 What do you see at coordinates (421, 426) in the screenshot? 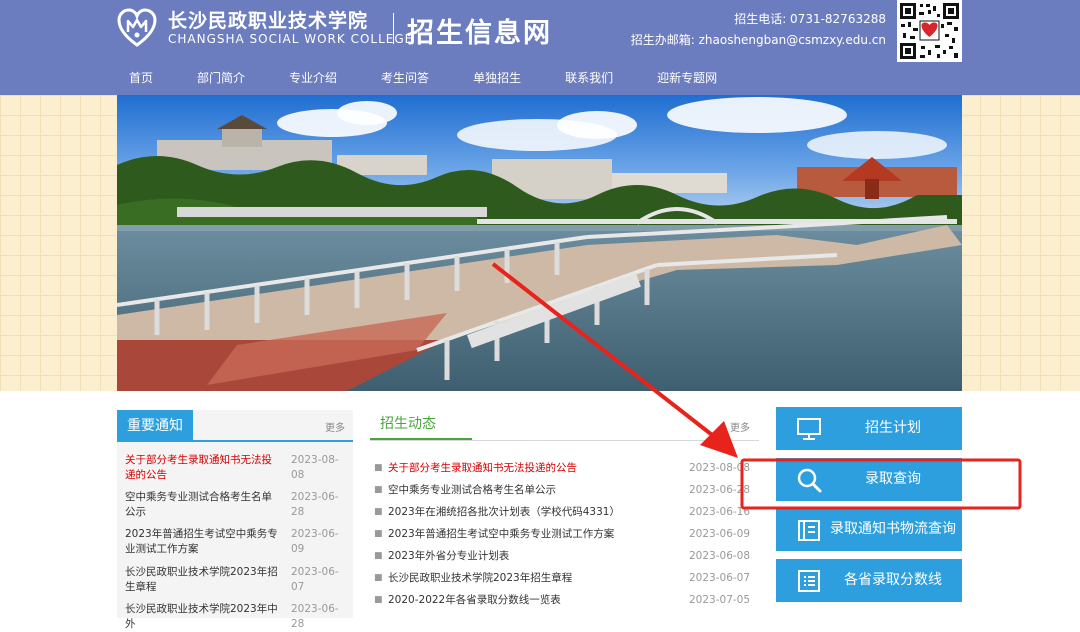
I see `news-panel-title: 招生动态` at bounding box center [421, 426].